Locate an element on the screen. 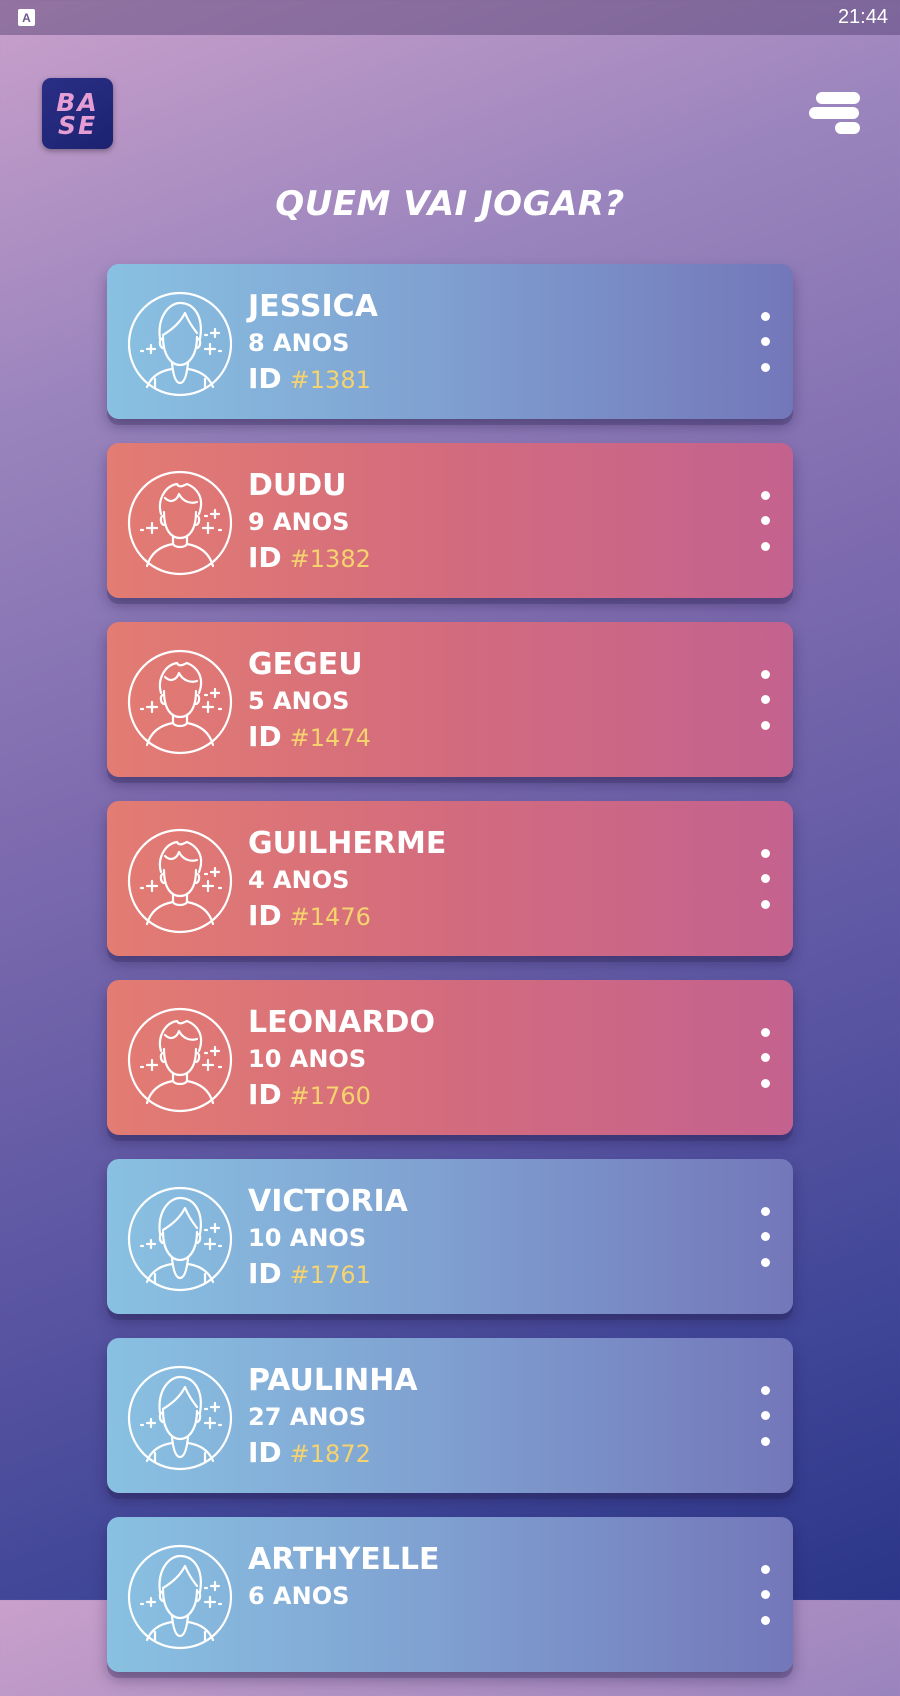 The width and height of the screenshot is (900, 1696). profile-id: ID #1474 is located at coordinates (309, 737).